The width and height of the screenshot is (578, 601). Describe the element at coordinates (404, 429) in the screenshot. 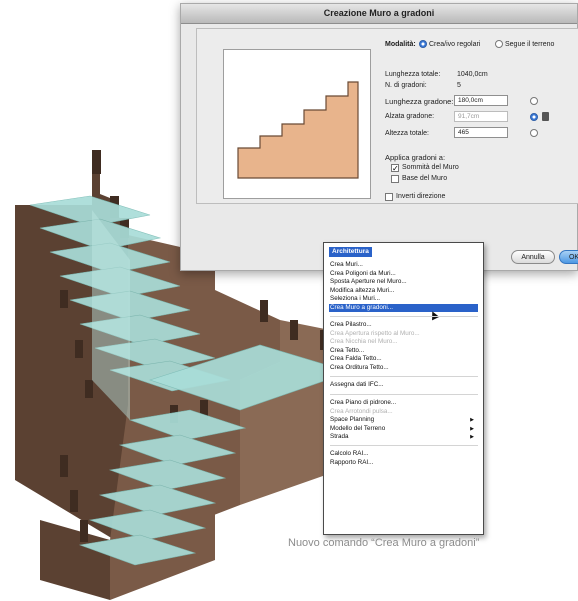

I see `menu-item-modello-terreno: Modello del Terreno ▶` at that location.